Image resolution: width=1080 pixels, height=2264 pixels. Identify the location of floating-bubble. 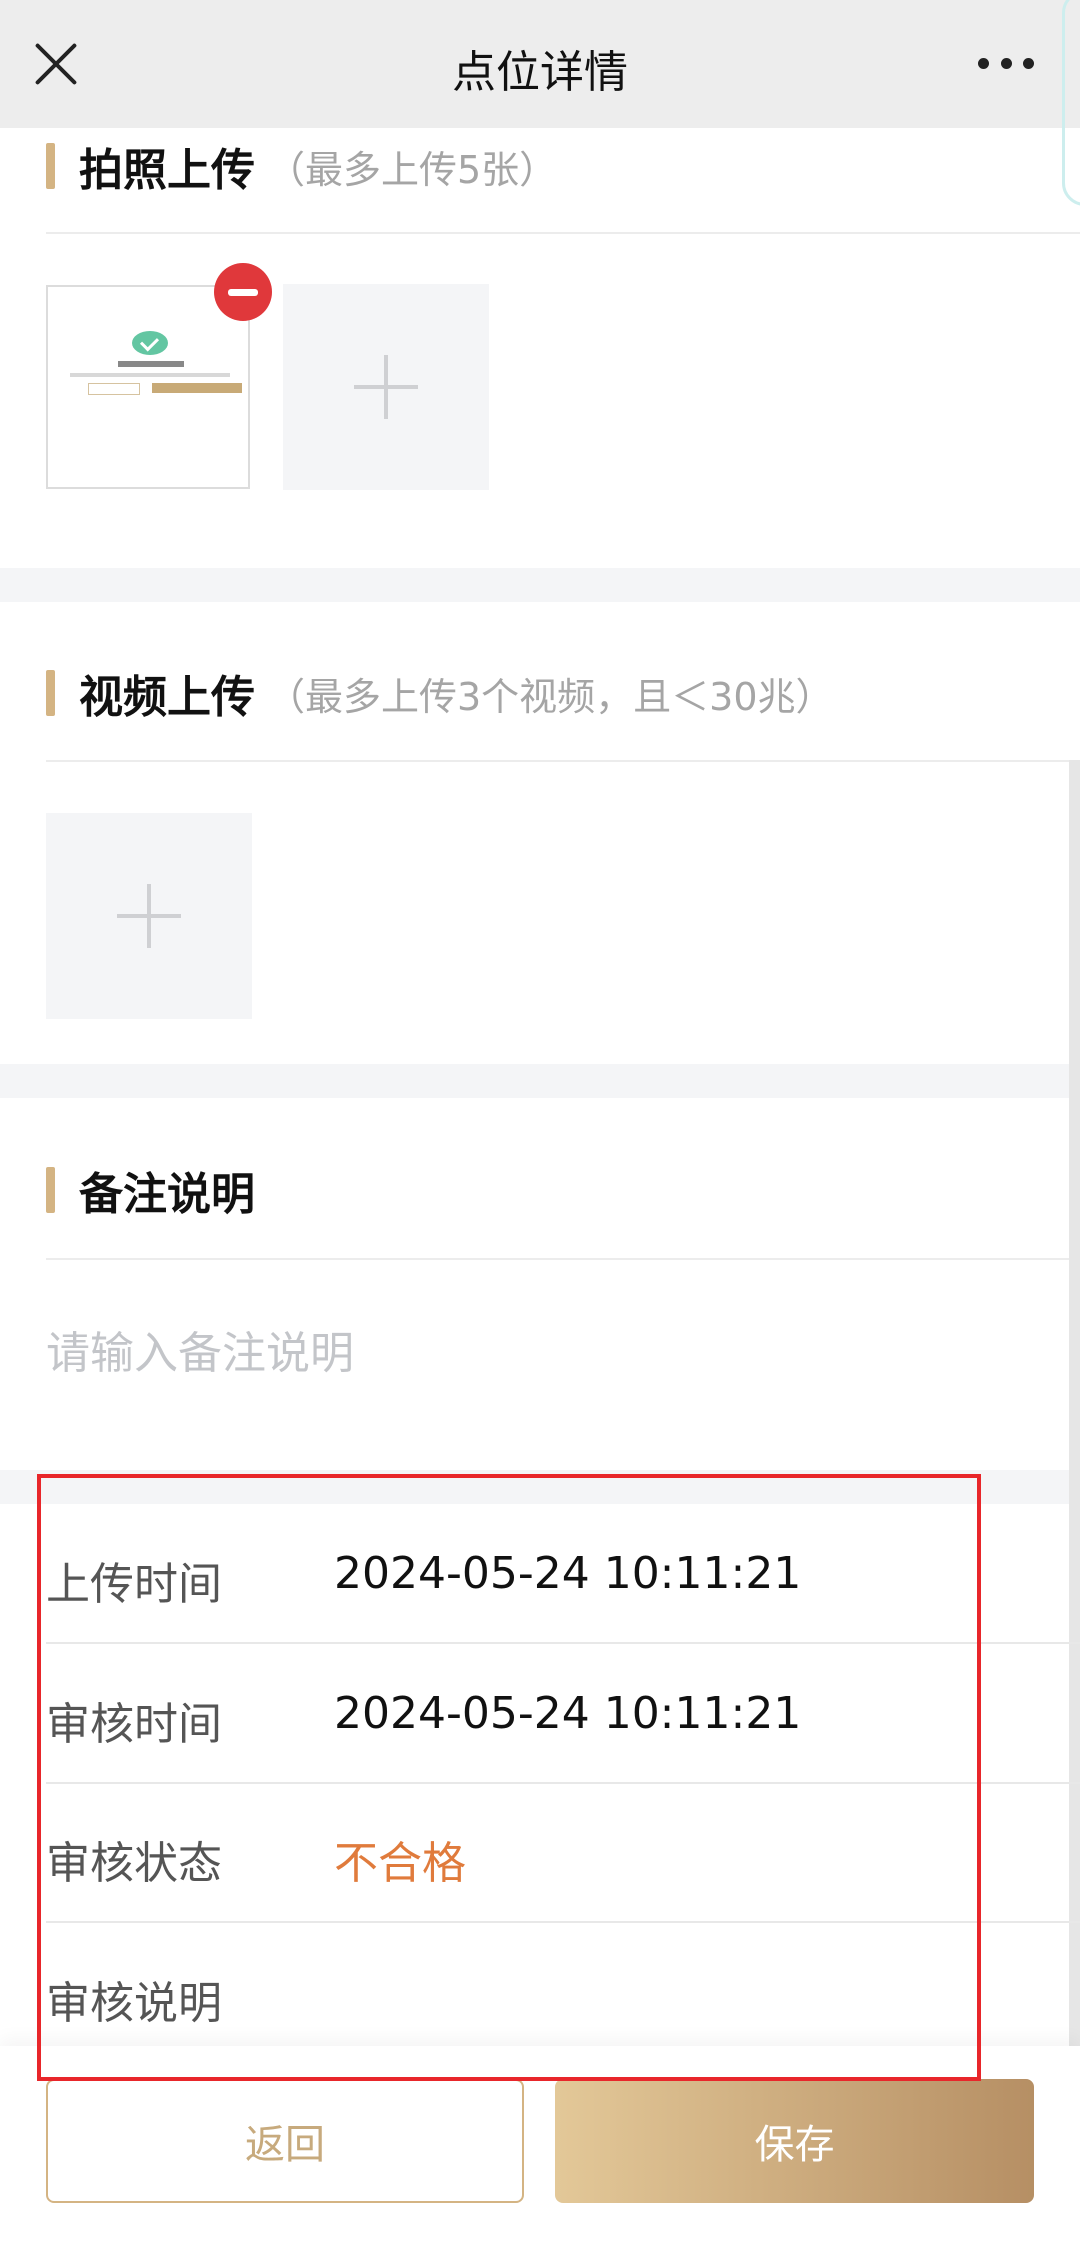
(1071, 103).